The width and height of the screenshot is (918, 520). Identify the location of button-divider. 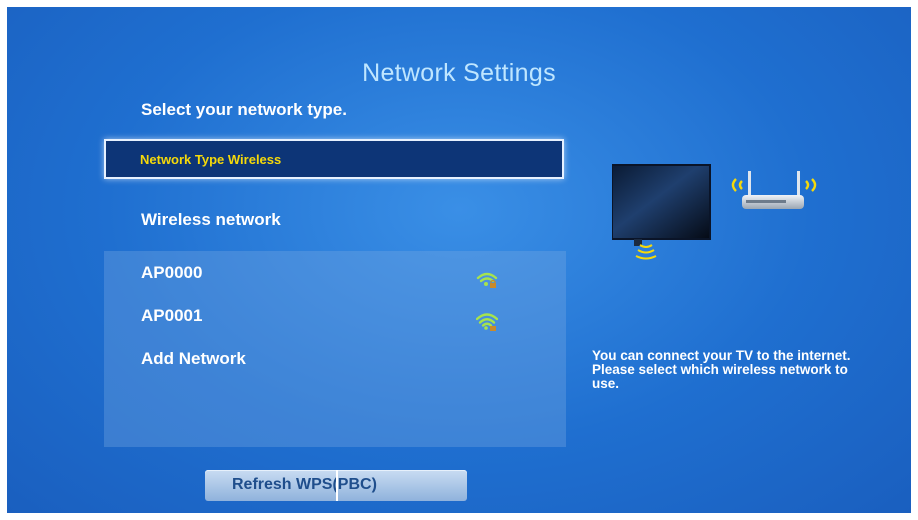
(337, 485).